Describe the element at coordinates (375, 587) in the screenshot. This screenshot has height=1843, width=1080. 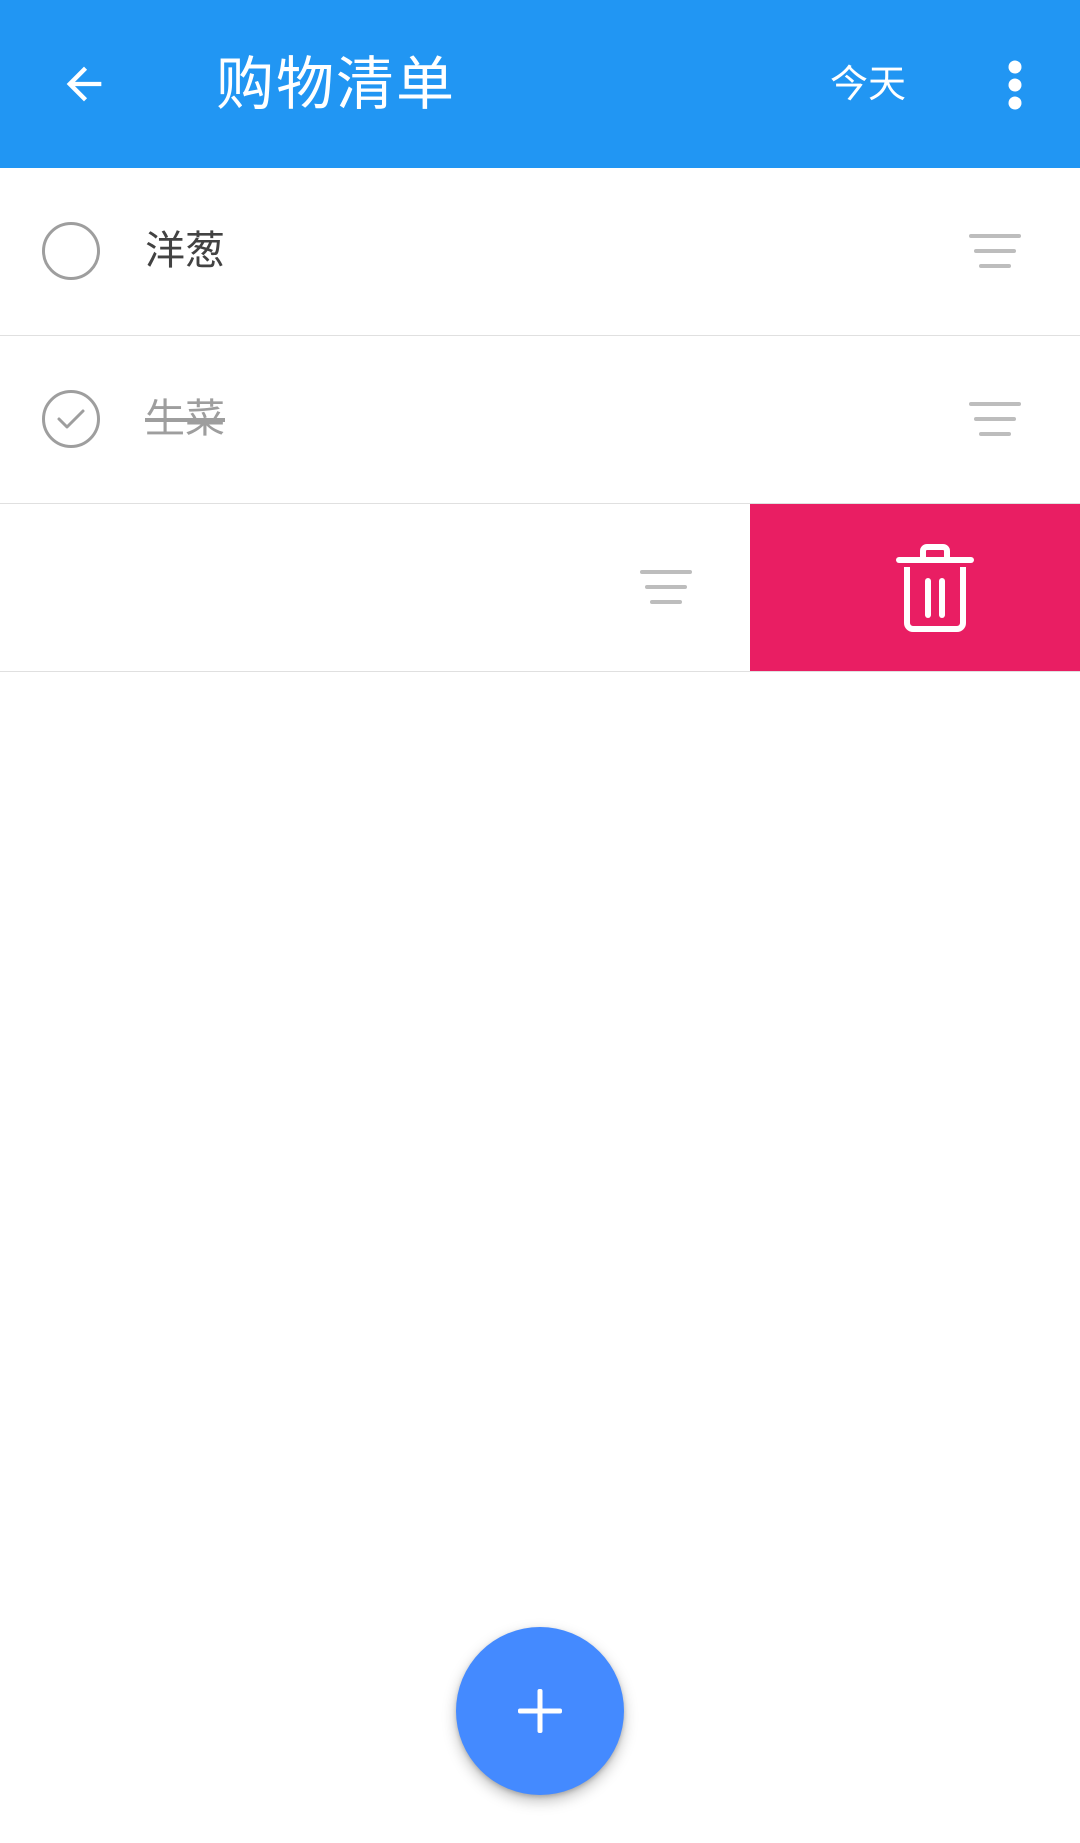
I see `swiped-item-content` at that location.